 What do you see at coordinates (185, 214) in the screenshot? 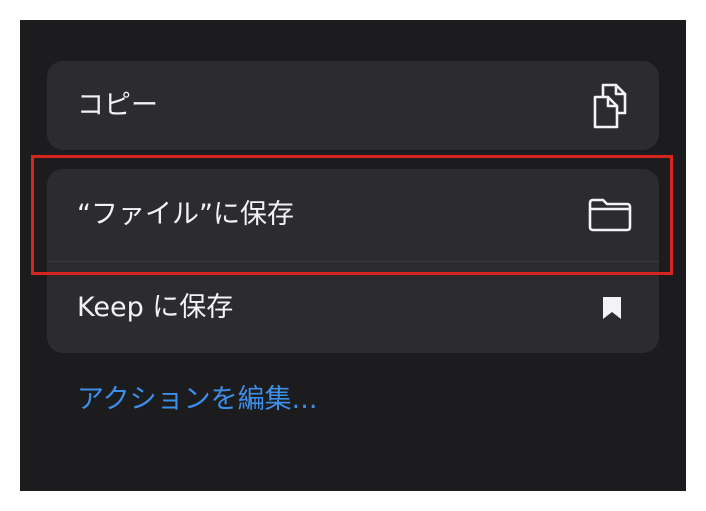
I see `save-to-files-label: “ファイル”に保存` at bounding box center [185, 214].